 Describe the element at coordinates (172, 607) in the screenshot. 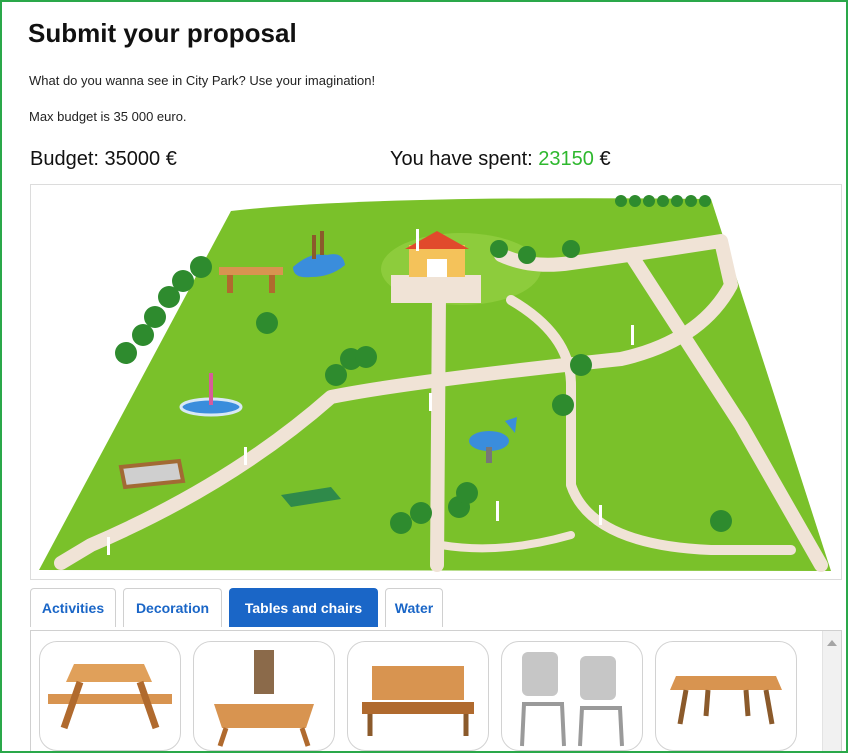

I see `tab-decoration: Decoration` at that location.